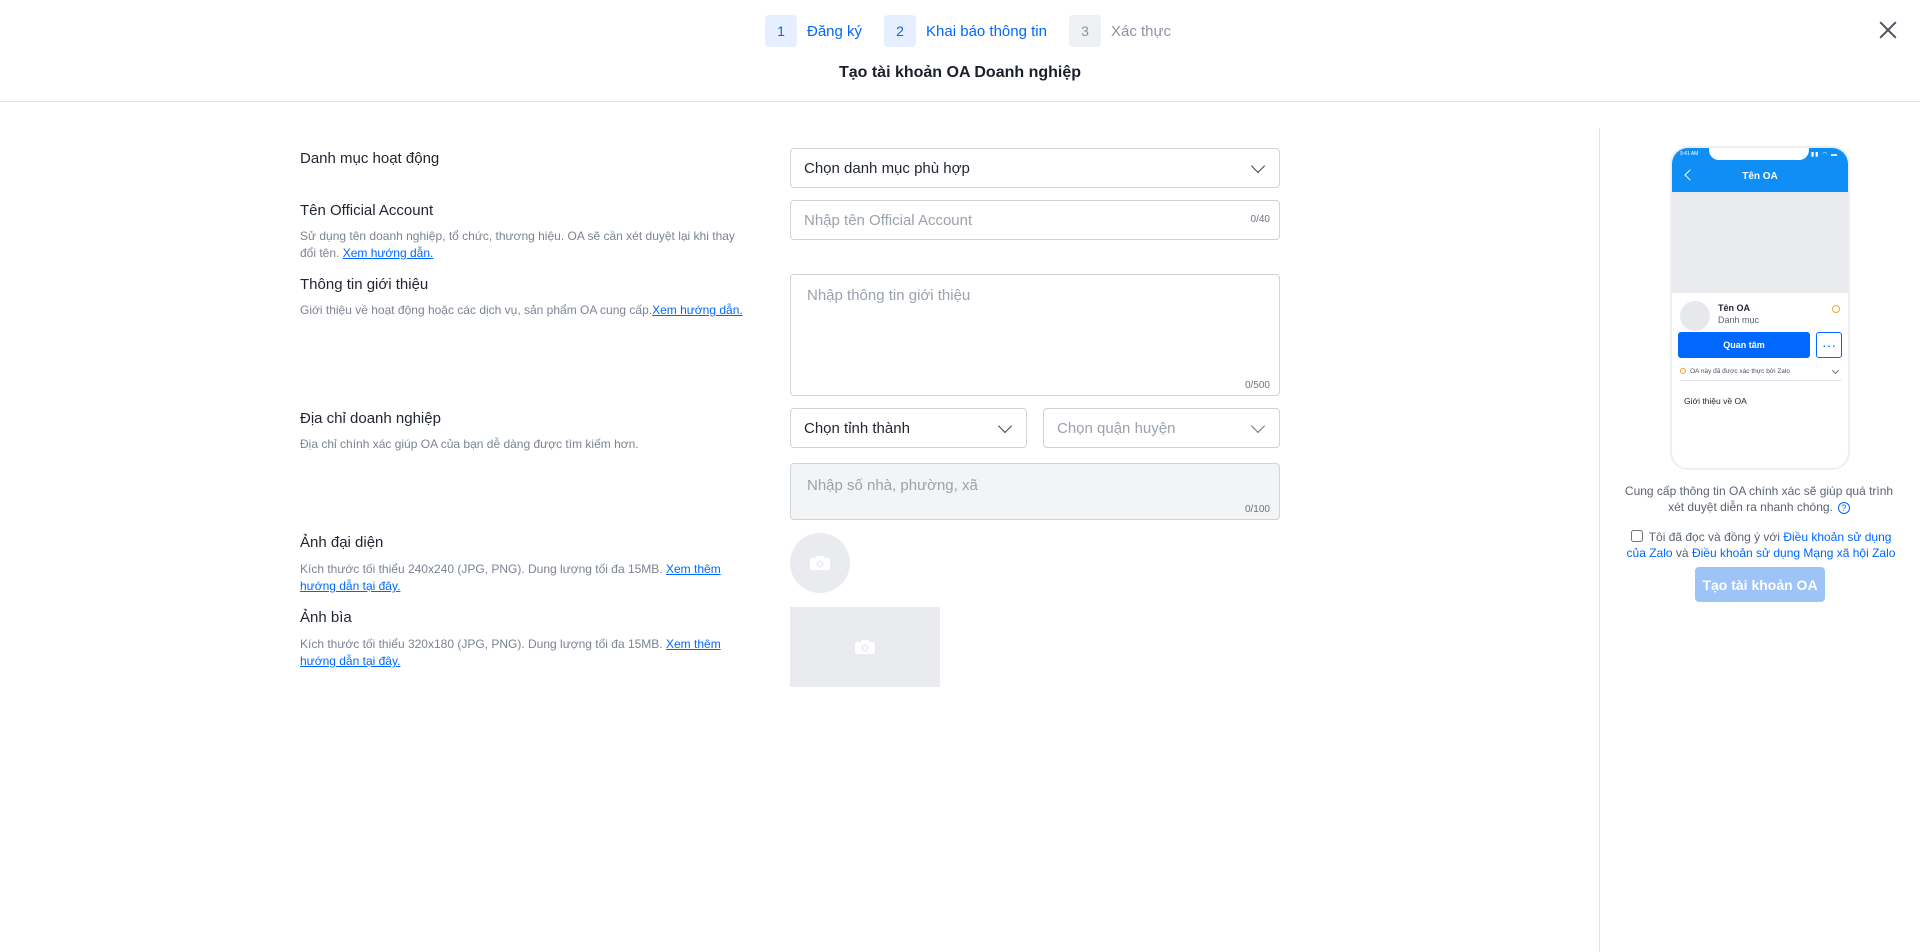  What do you see at coordinates (1035, 335) in the screenshot?
I see `intro-textarea: Nhập thông tin giới thiệu 0/500` at bounding box center [1035, 335].